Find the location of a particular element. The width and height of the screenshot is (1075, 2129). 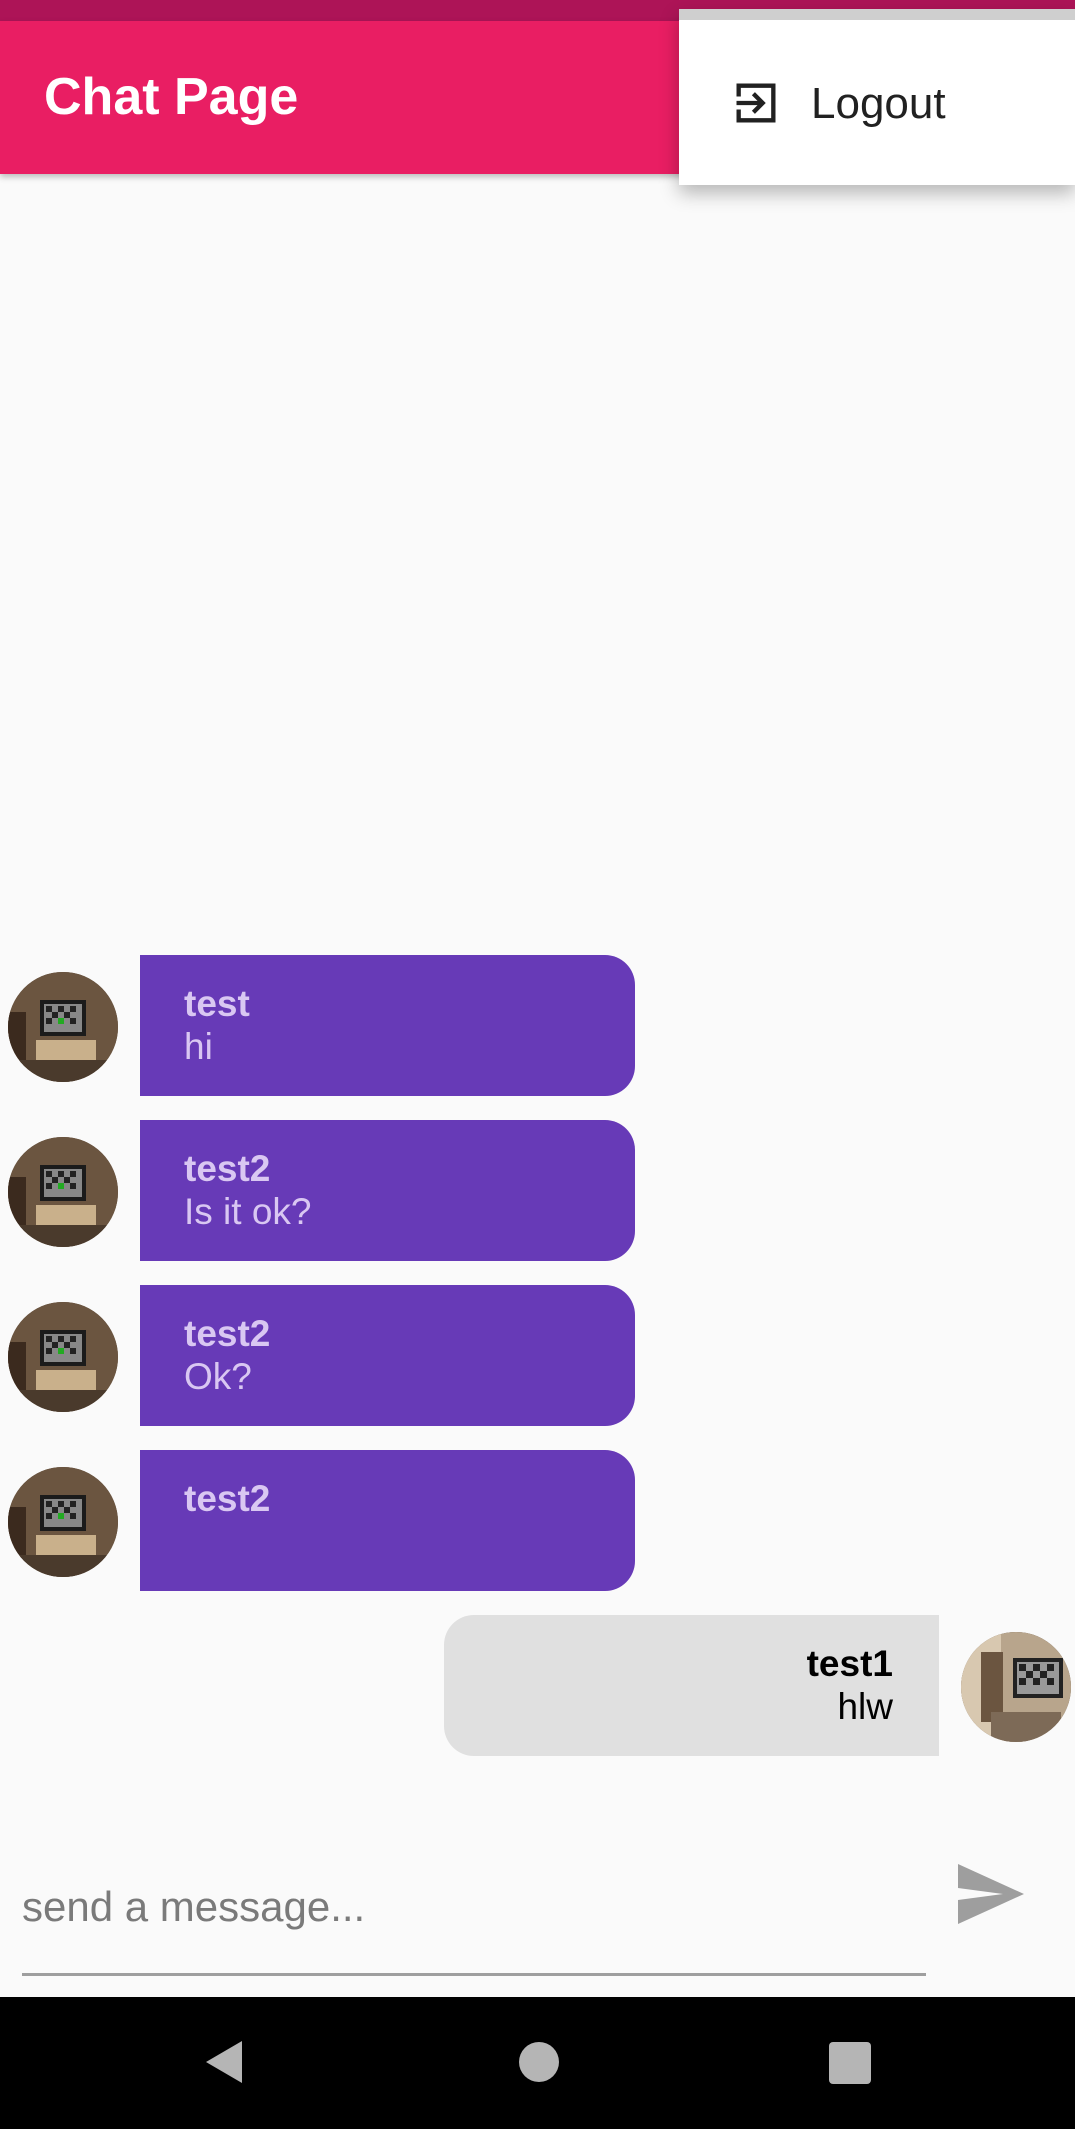

back-icon is located at coordinates (224, 2062).